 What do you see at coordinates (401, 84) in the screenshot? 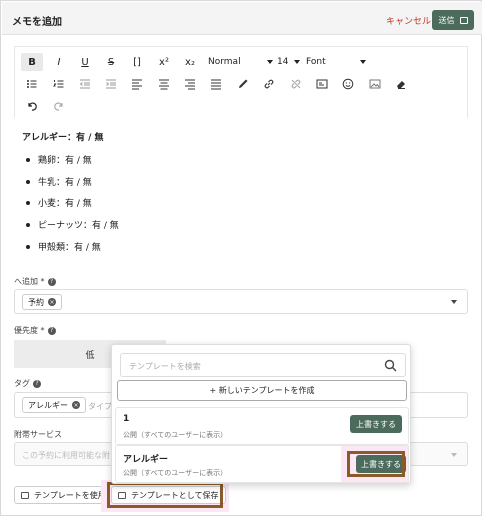
I see `eraser-icon` at bounding box center [401, 84].